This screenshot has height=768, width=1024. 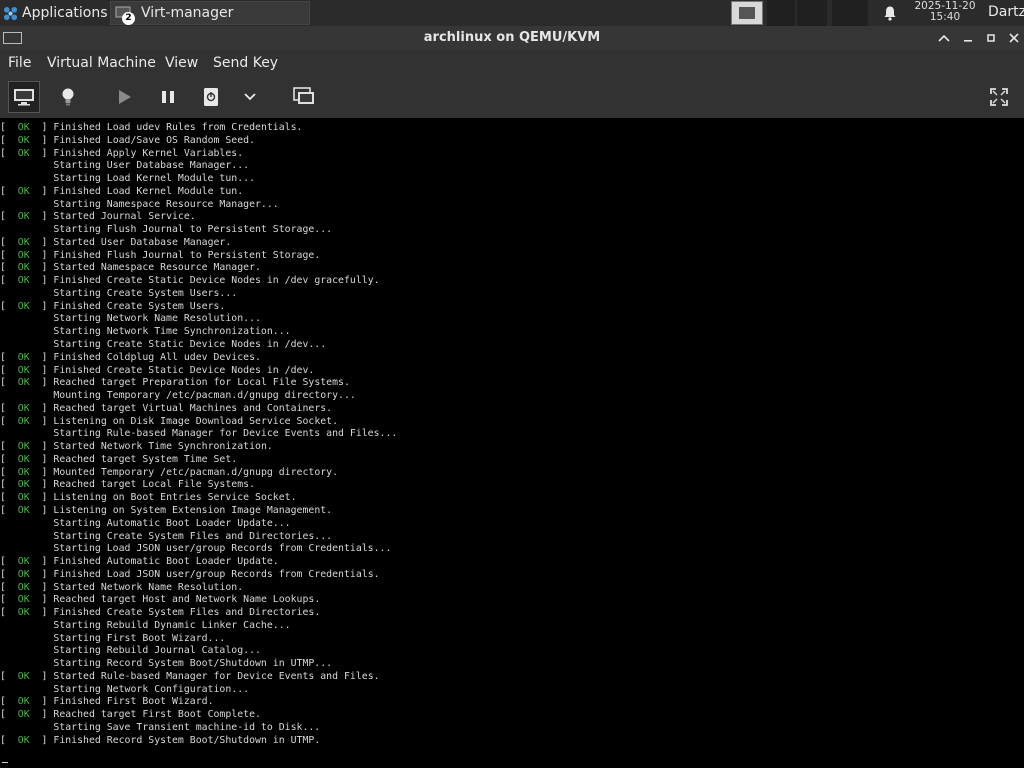 I want to click on console-message: Reached target Local File Systems., so click(x=154, y=485).